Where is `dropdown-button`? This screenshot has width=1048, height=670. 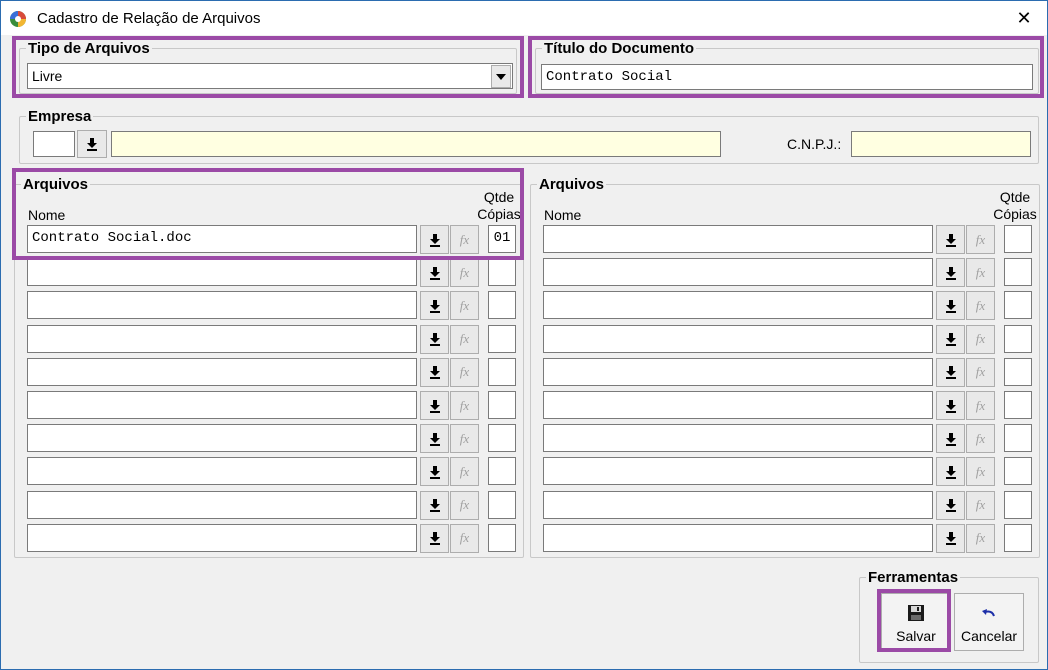 dropdown-button is located at coordinates (501, 76).